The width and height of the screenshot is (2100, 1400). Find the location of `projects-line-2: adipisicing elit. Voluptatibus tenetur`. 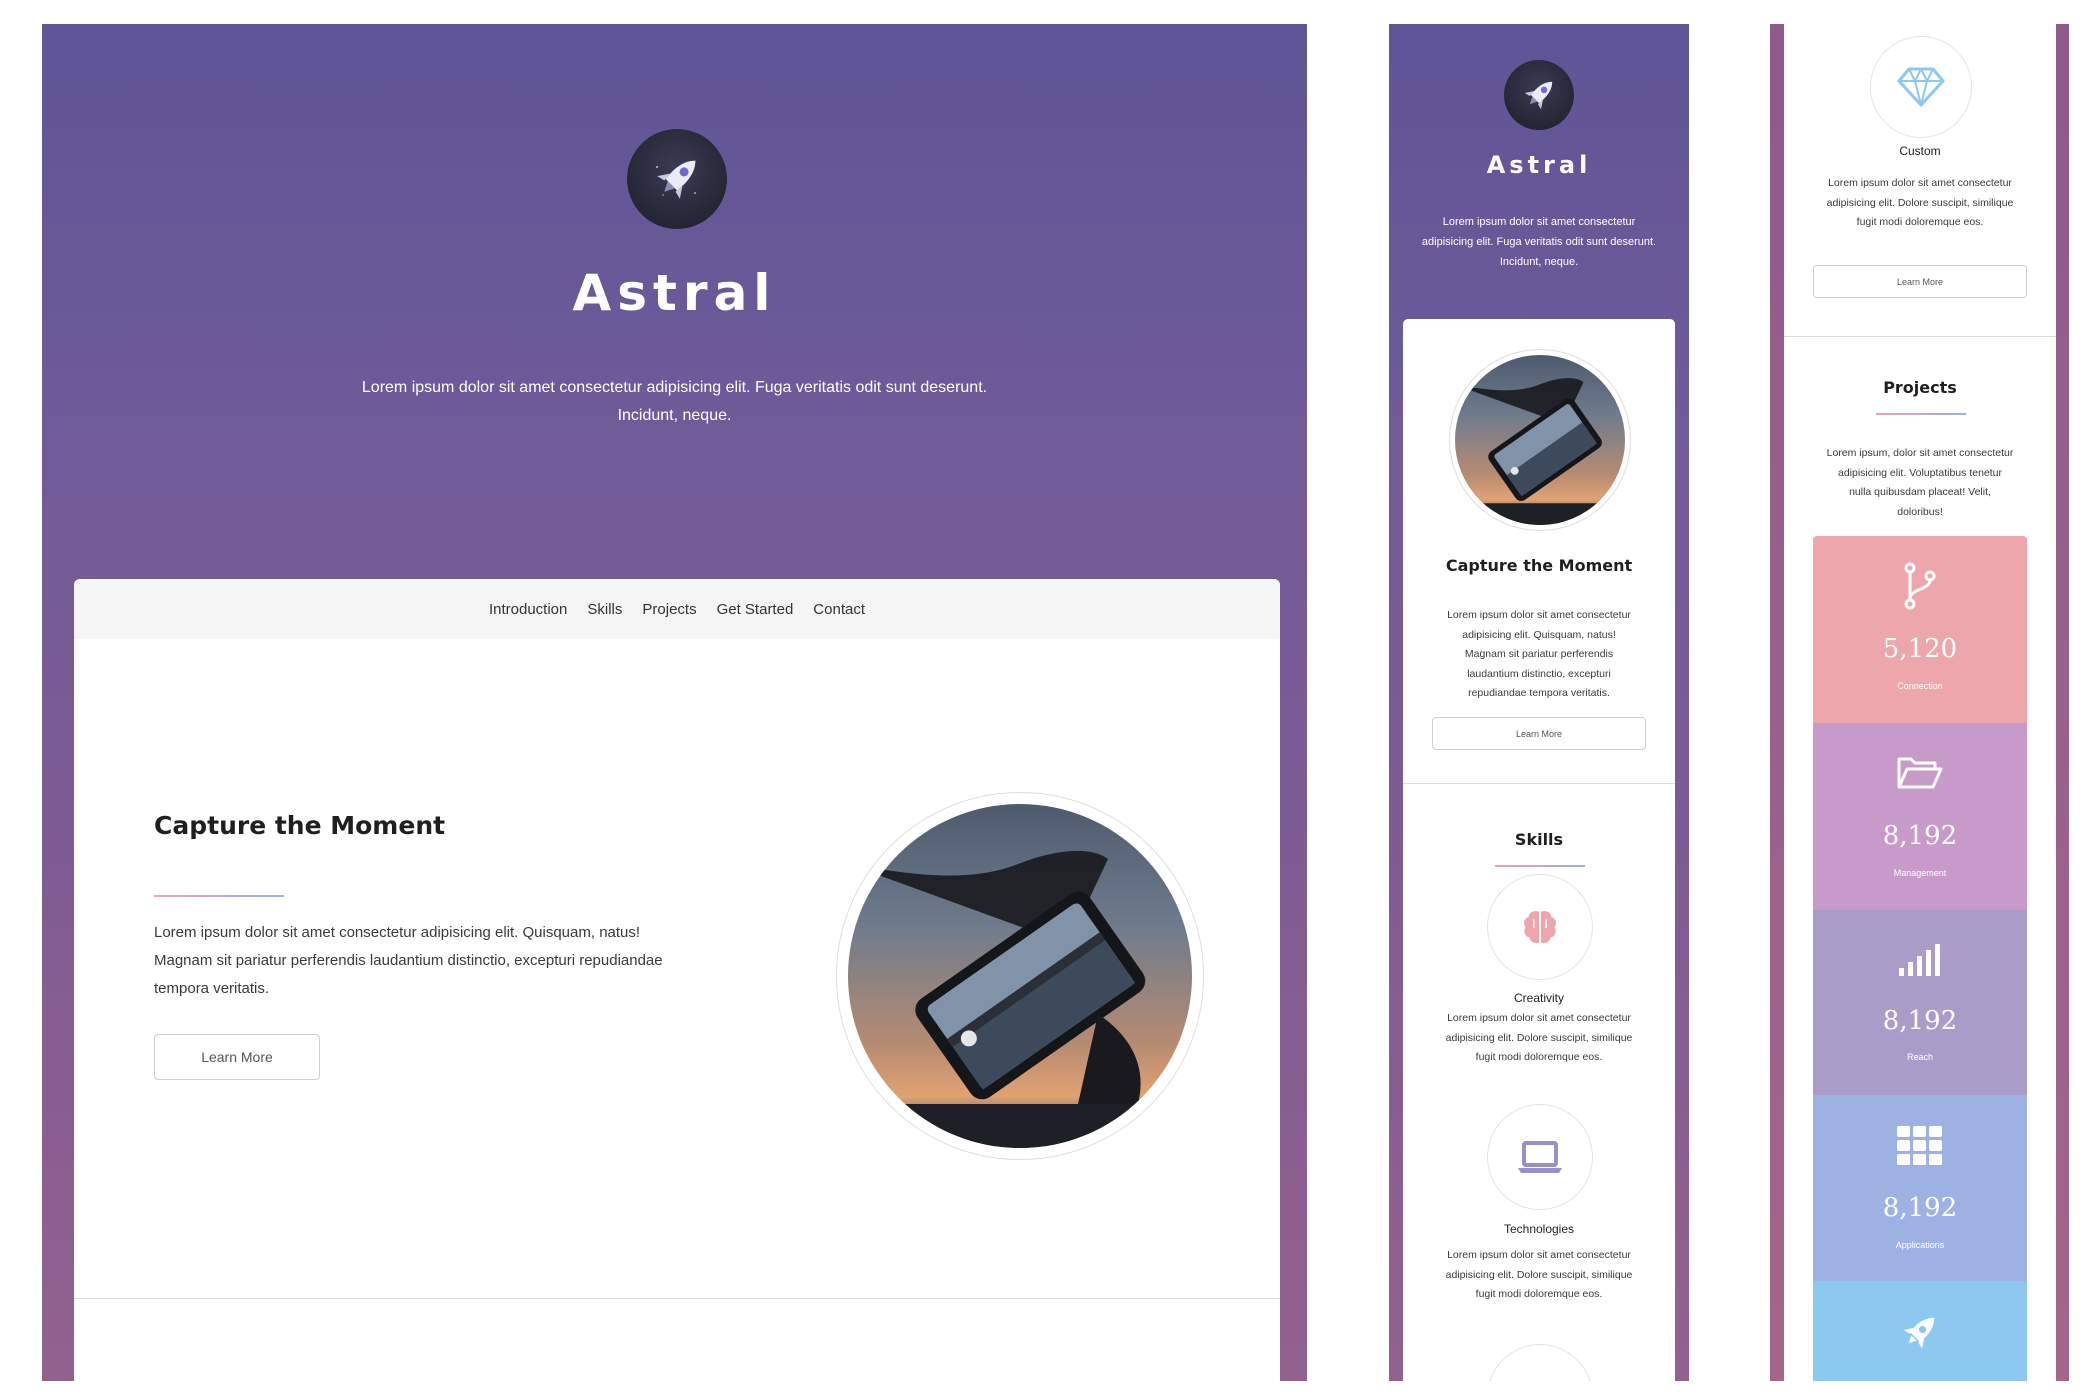

projects-line-2: adipisicing elit. Voluptatibus tenetur is located at coordinates (1920, 472).